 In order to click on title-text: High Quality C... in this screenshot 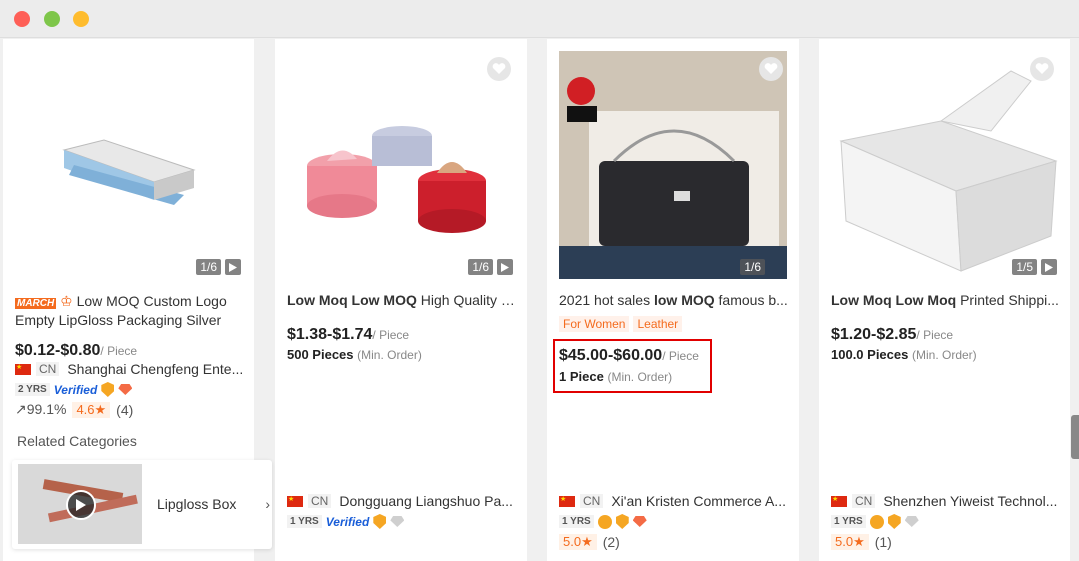, I will do `click(467, 300)`.